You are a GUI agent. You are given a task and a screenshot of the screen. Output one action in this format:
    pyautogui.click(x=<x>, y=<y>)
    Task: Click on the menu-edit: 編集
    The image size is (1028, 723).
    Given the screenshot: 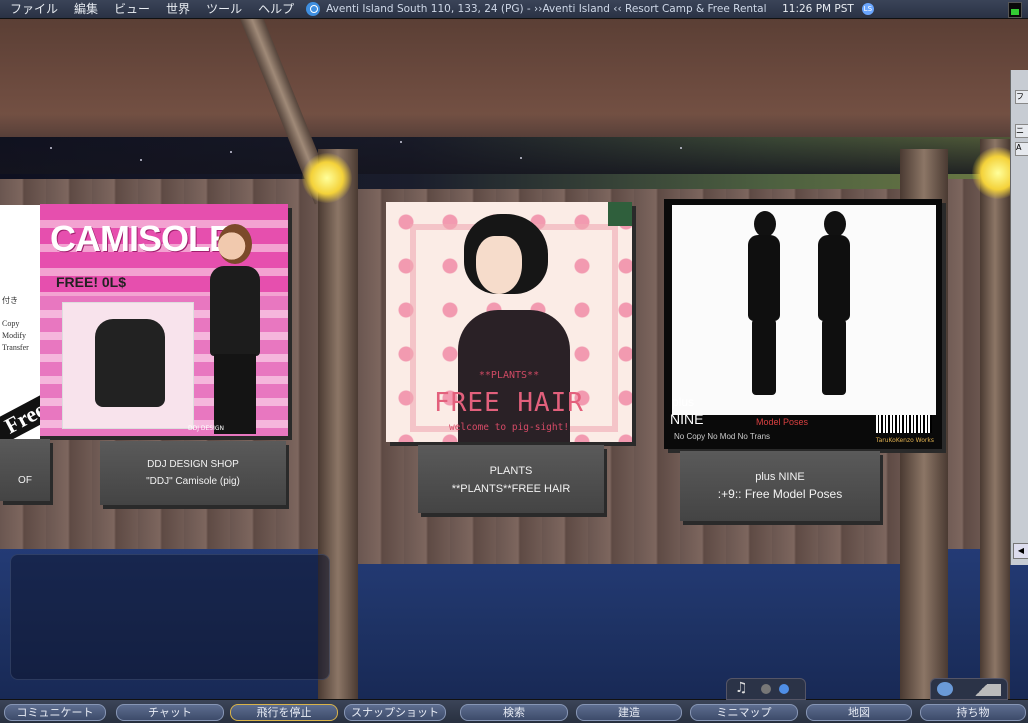 What is the action you would take?
    pyautogui.click(x=86, y=9)
    